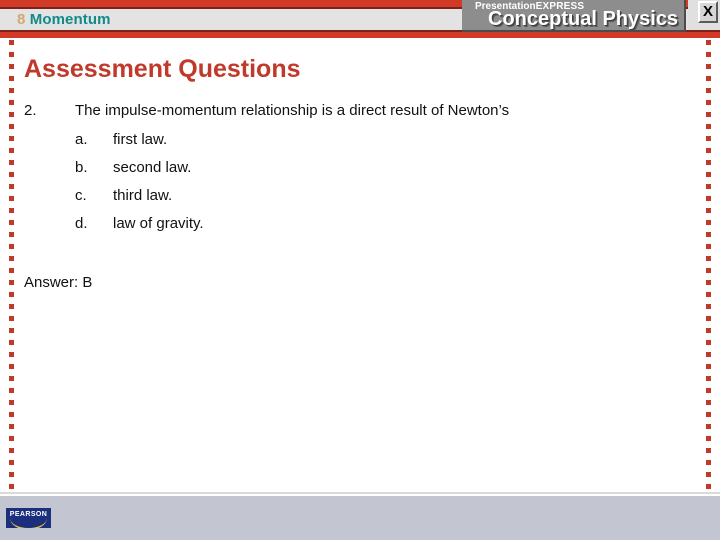 Image resolution: width=720 pixels, height=540 pixels. What do you see at coordinates (30, 110) in the screenshot?
I see `question-number: 2.` at bounding box center [30, 110].